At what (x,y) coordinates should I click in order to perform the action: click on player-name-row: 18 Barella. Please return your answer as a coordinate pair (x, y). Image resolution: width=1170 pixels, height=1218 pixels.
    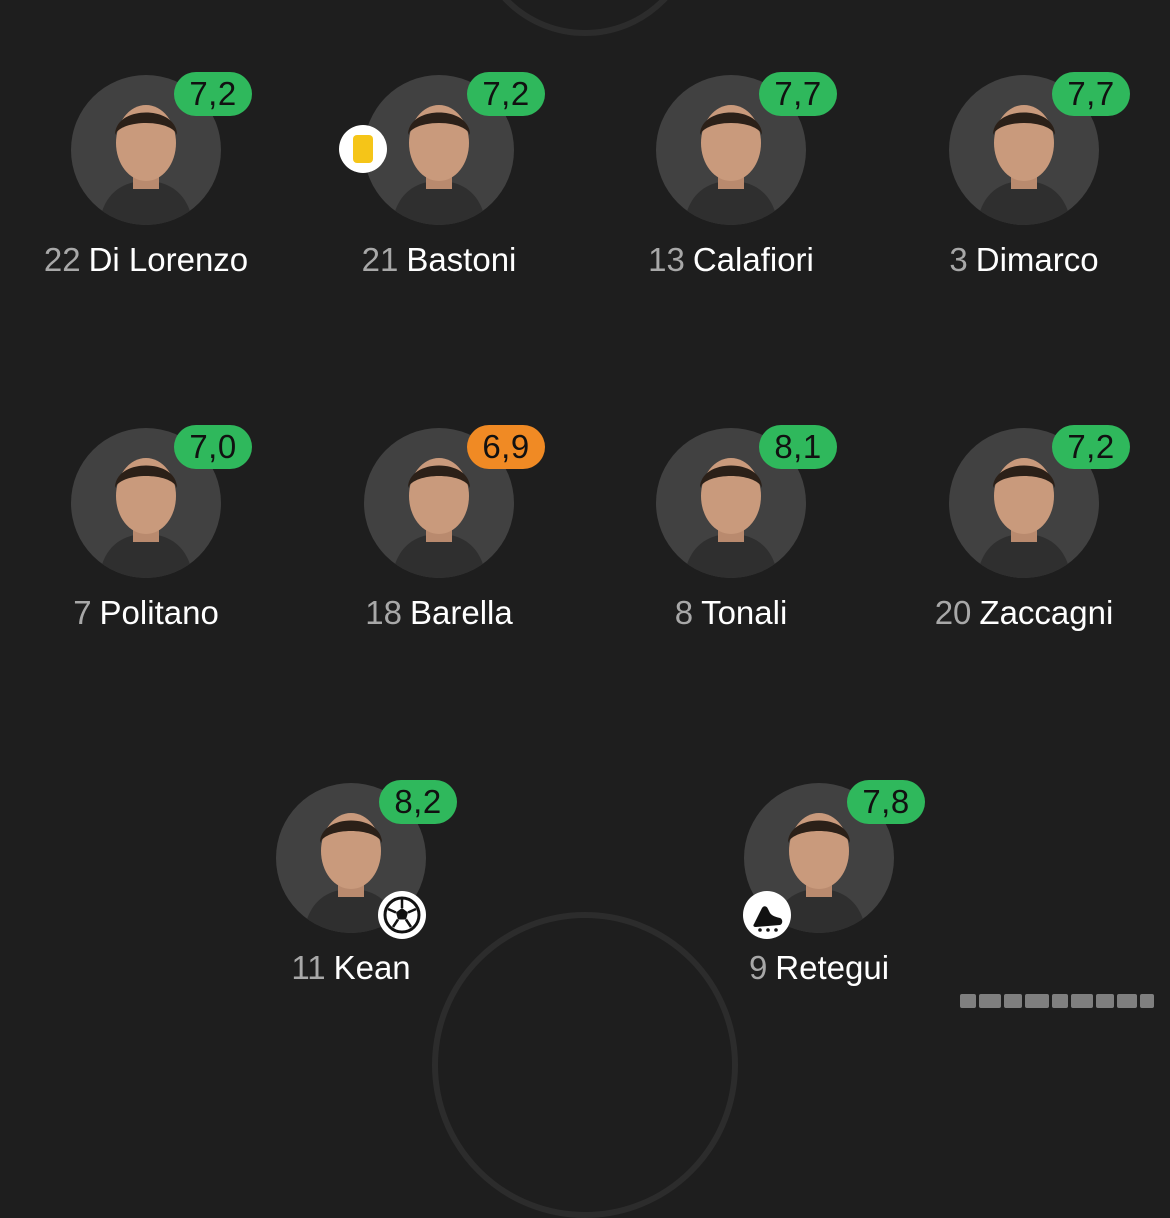
    Looking at the image, I should click on (439, 613).